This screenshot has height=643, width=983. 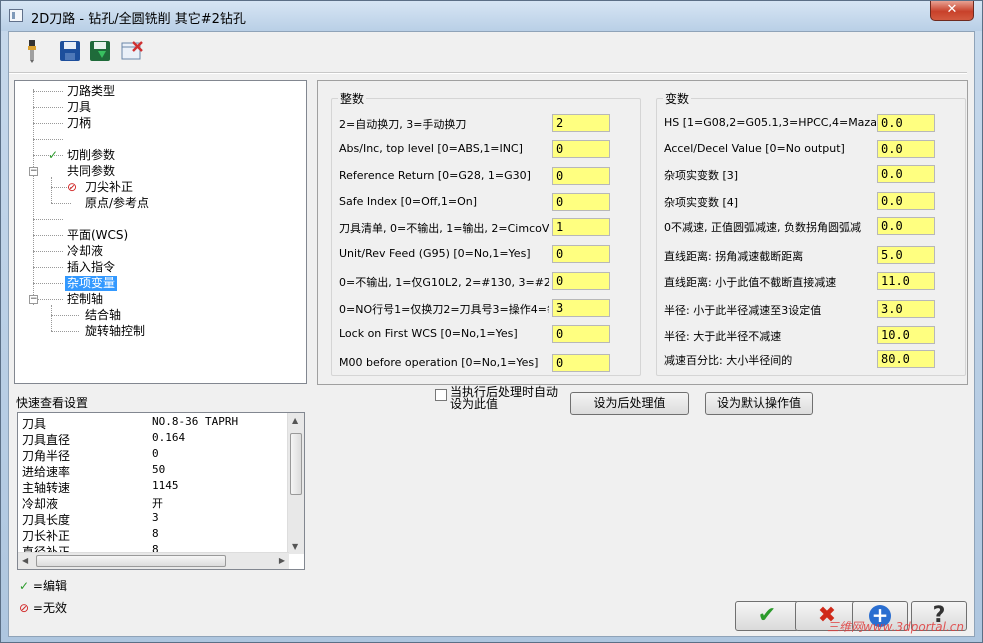 What do you see at coordinates (403, 124) in the screenshot?
I see `int-param-label: 2=自动换刀, 3=手动换刀` at bounding box center [403, 124].